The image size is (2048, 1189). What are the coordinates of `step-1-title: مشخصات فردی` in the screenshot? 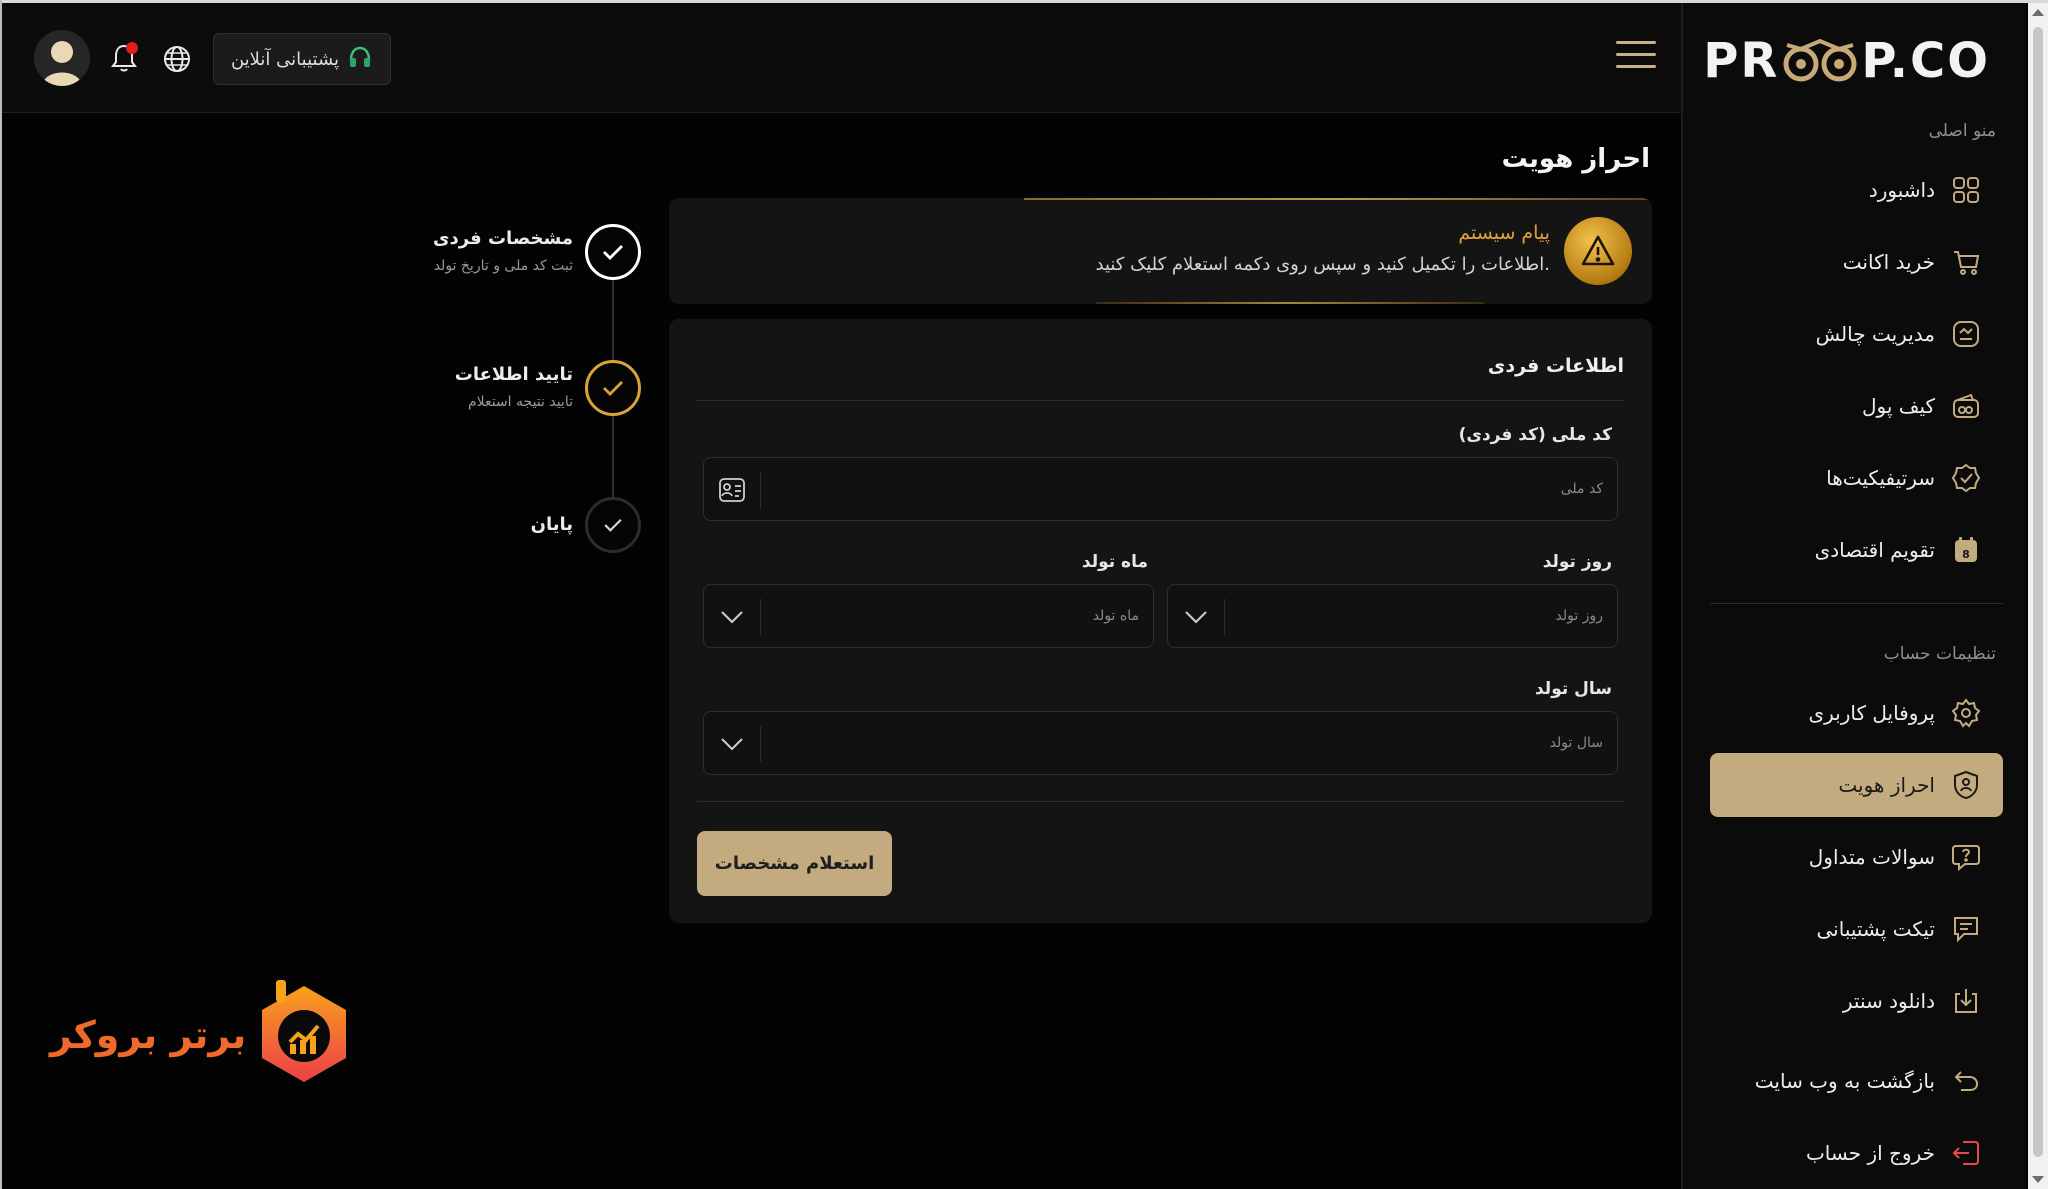 It's located at (502, 238).